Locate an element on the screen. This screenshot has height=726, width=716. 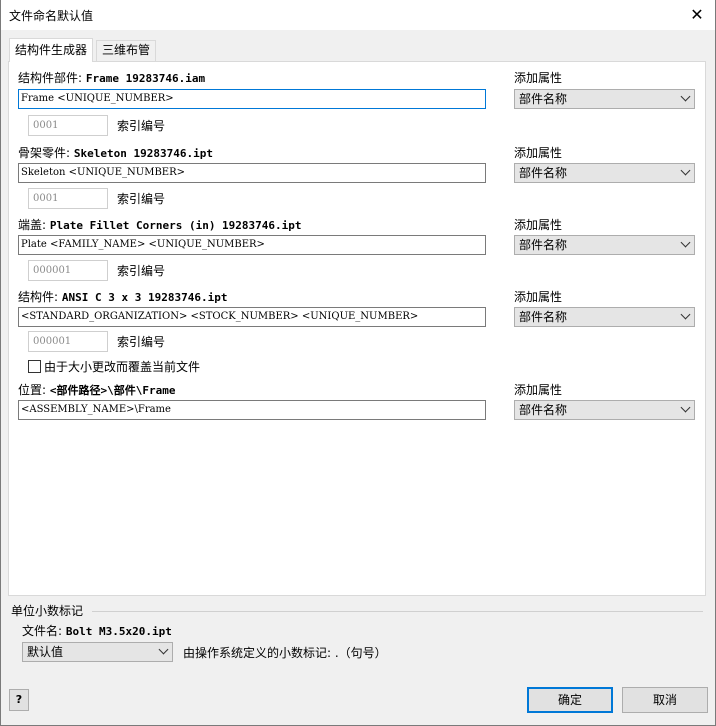
override-checkbox is located at coordinates (34, 366).